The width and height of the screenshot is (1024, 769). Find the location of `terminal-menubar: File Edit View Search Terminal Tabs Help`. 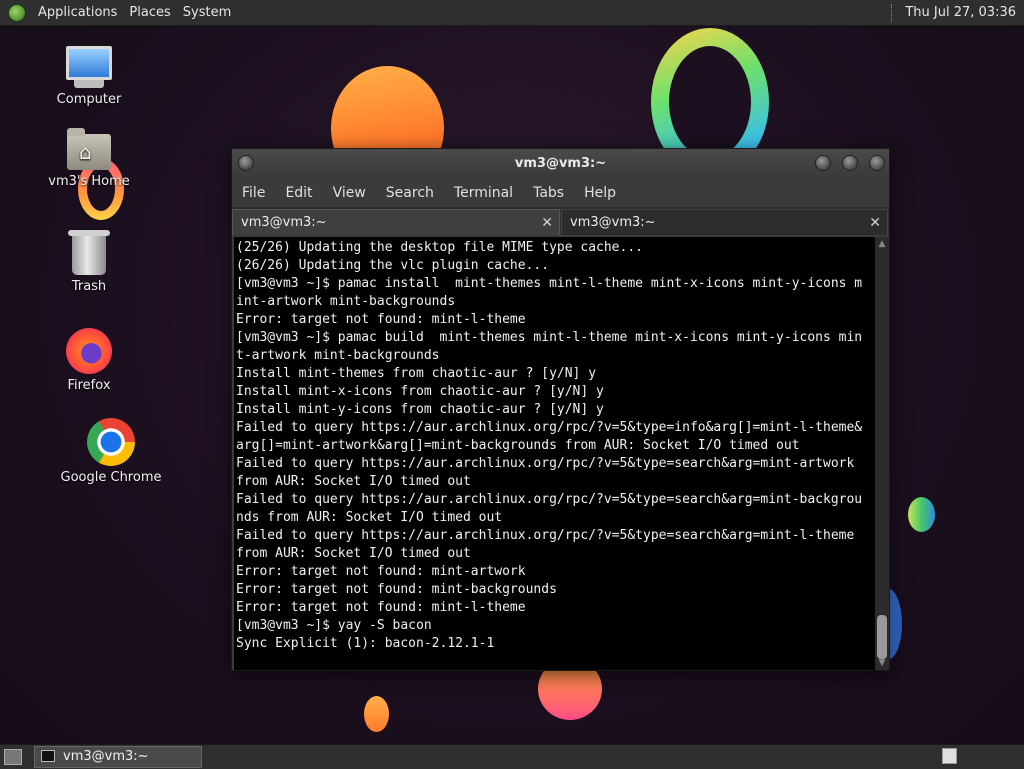

terminal-menubar: File Edit View Search Terminal Tabs Help is located at coordinates (560, 193).